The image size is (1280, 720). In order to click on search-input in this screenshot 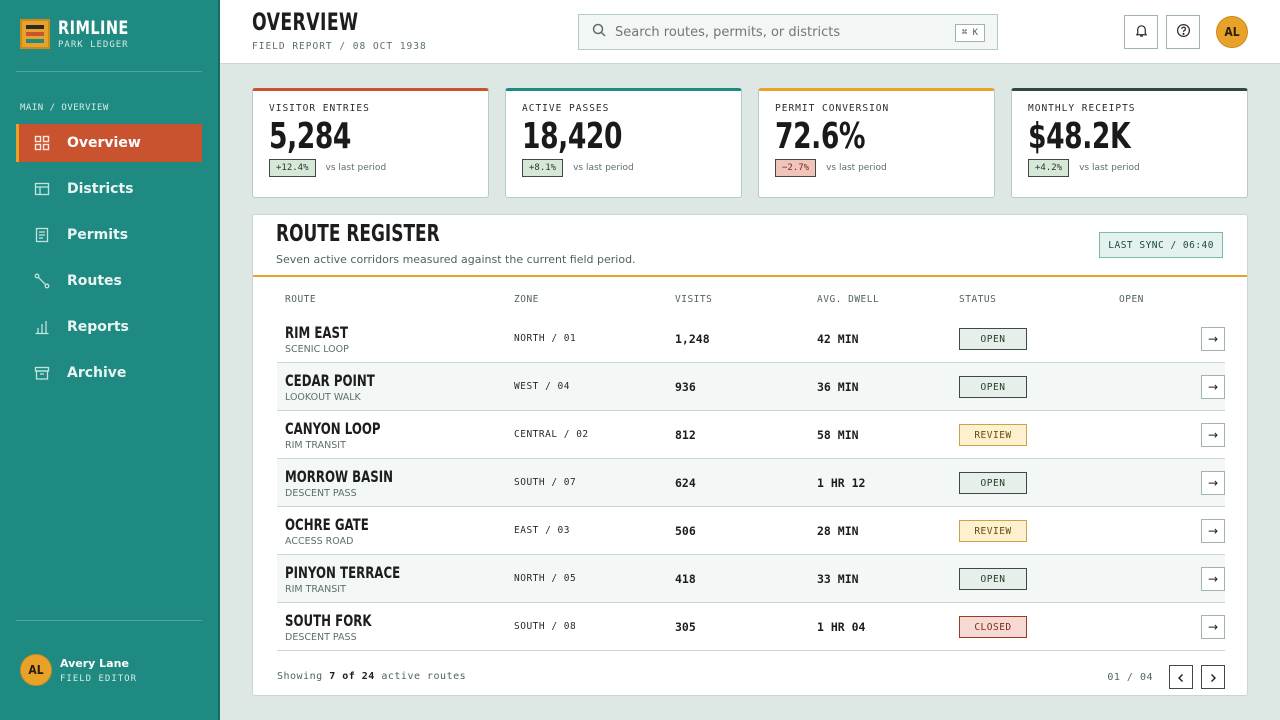, I will do `click(775, 32)`.